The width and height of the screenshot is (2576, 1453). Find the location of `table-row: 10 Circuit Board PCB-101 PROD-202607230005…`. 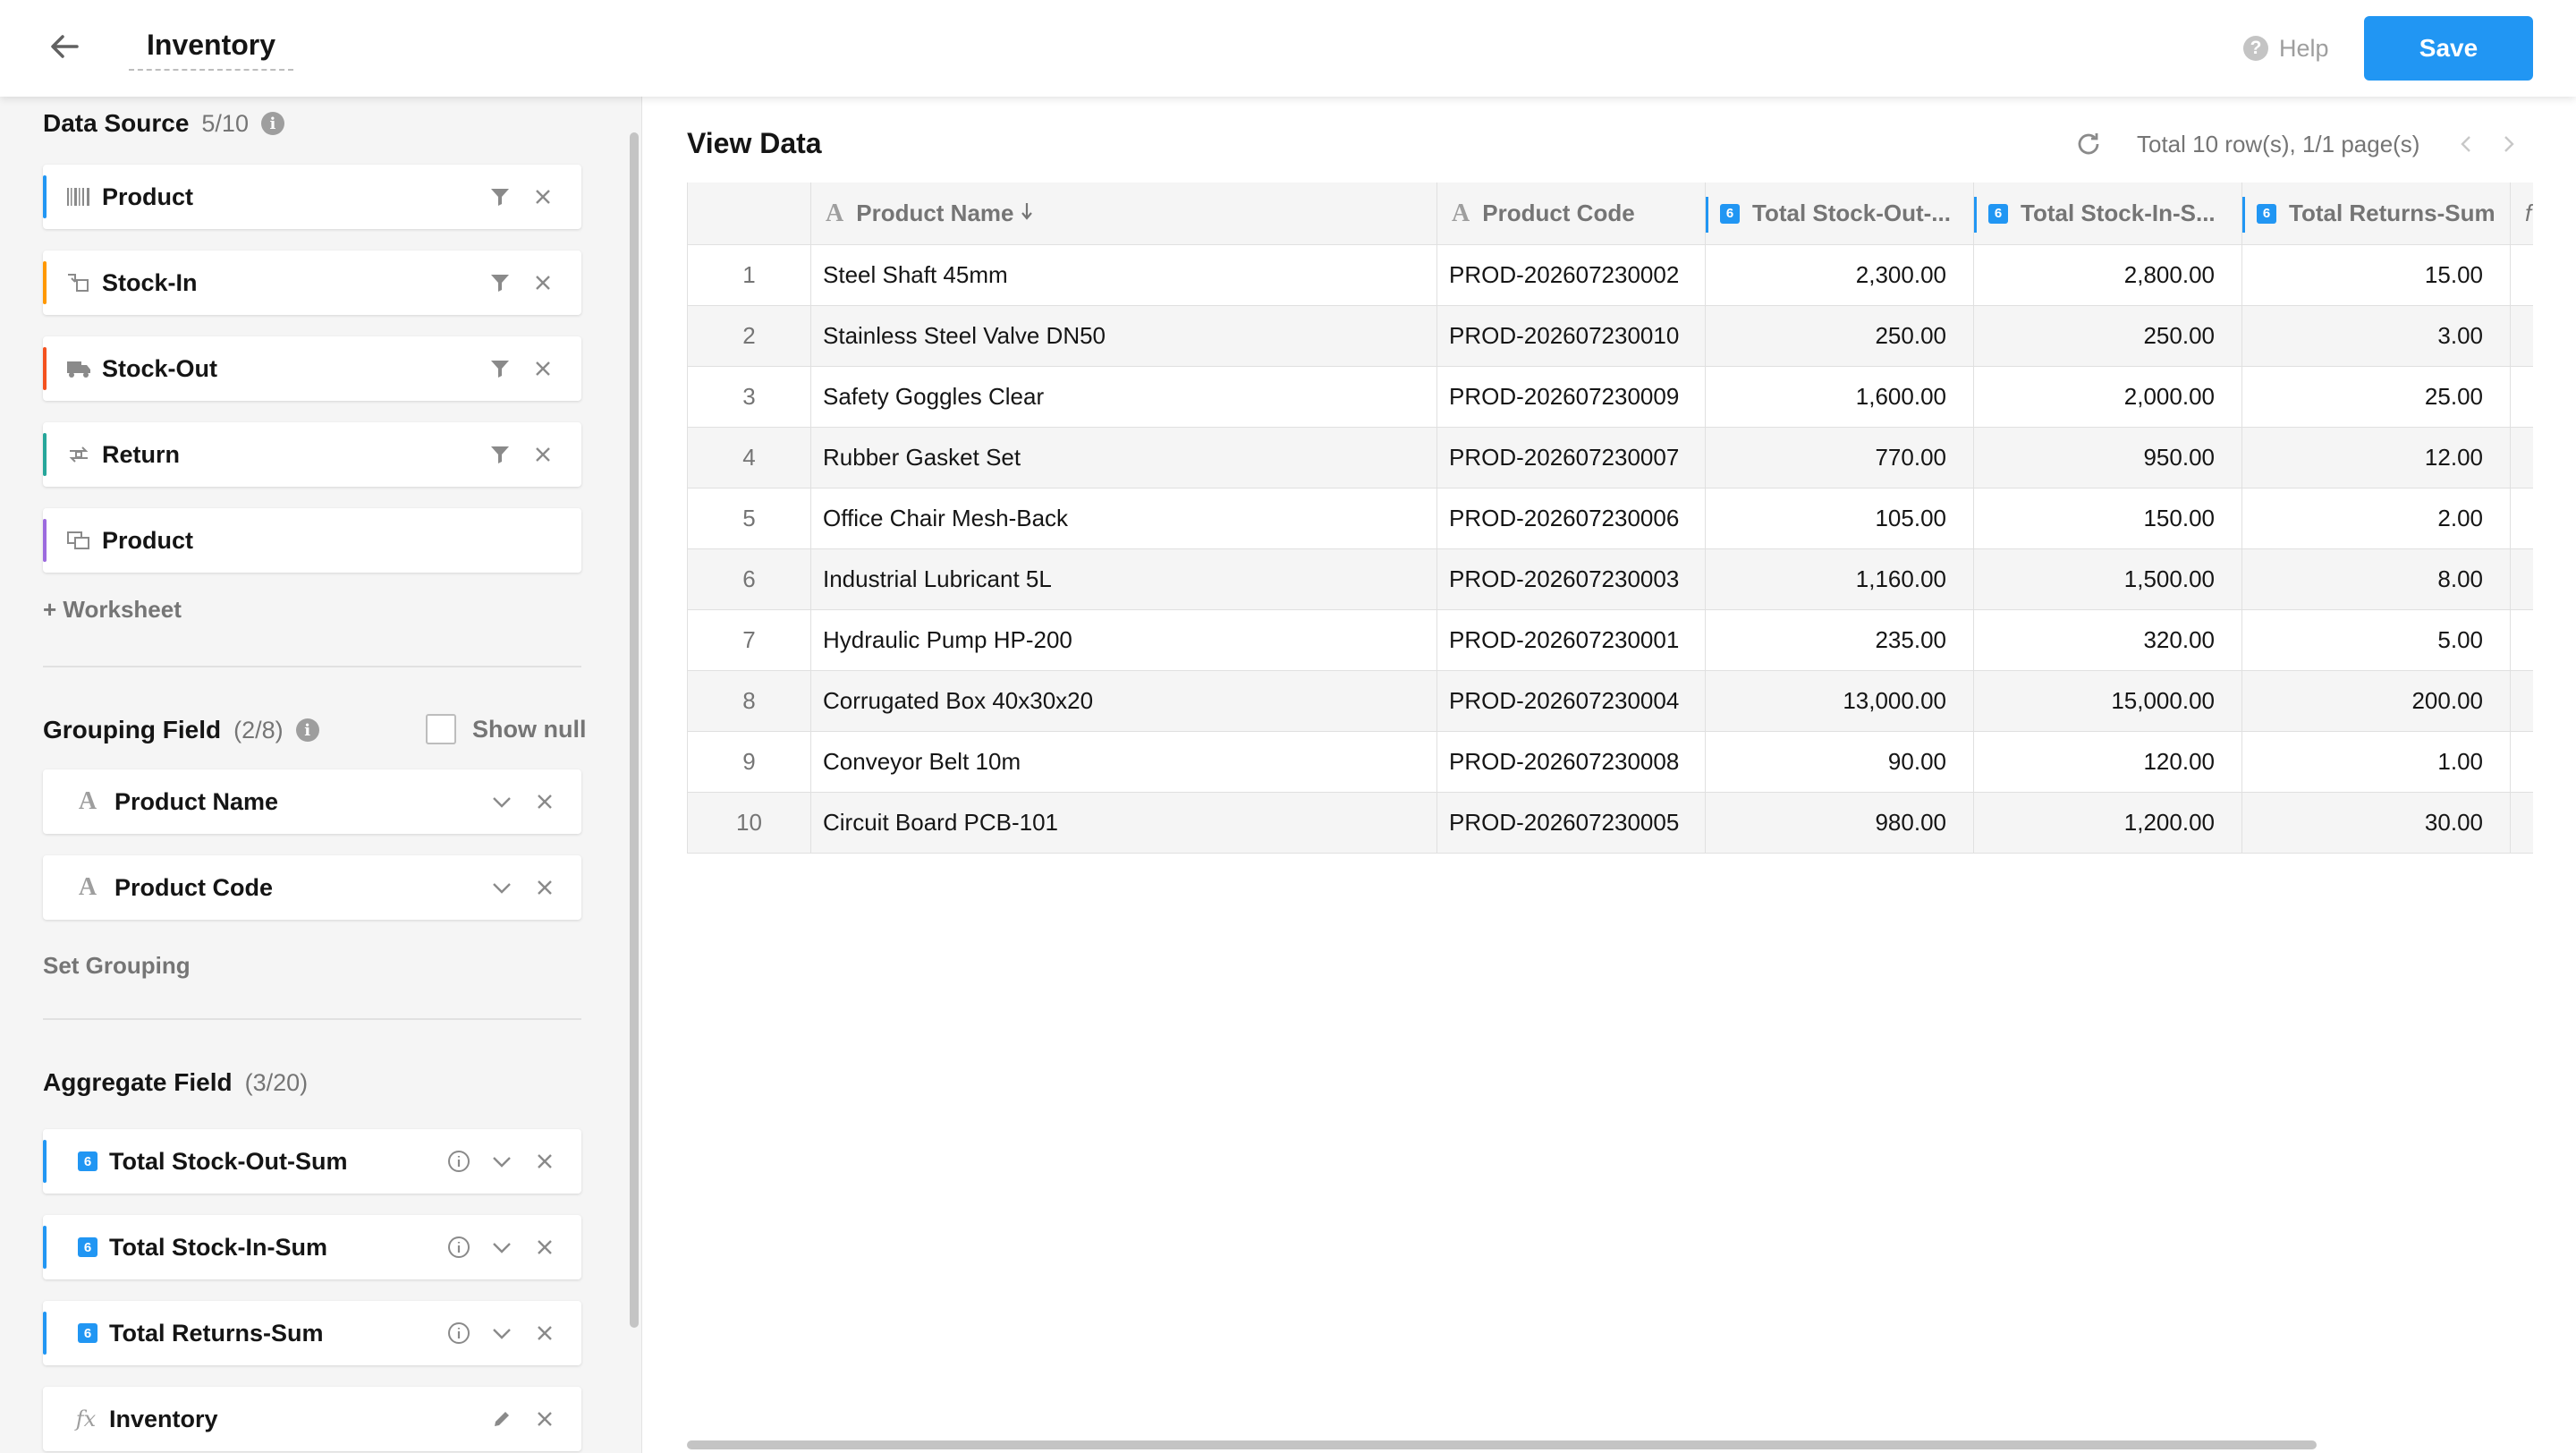

table-row: 10 Circuit Board PCB-101 PROD-202607230005… is located at coordinates (1610, 823).